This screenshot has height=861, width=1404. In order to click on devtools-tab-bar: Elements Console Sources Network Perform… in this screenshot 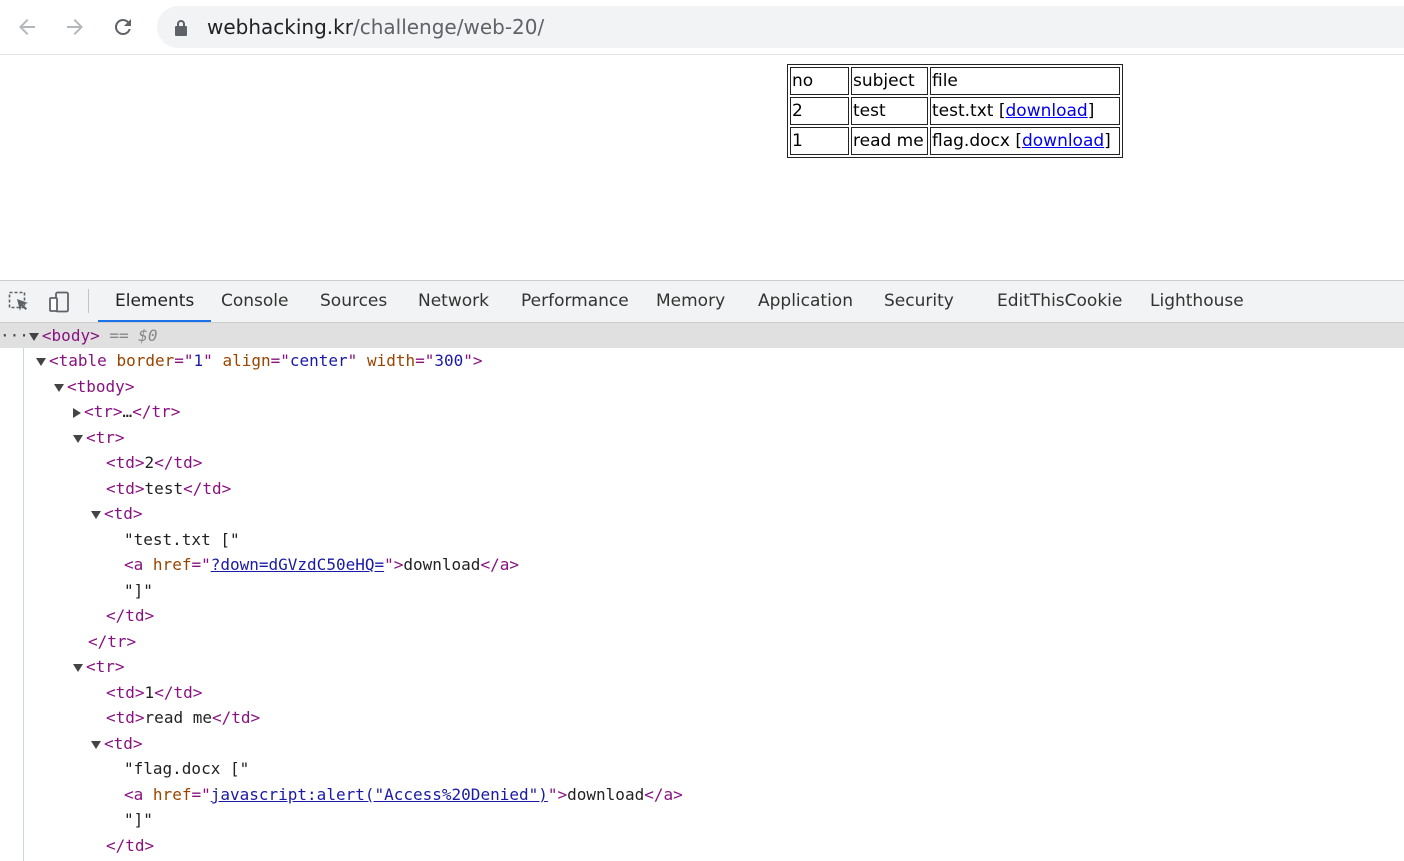, I will do `click(702, 302)`.